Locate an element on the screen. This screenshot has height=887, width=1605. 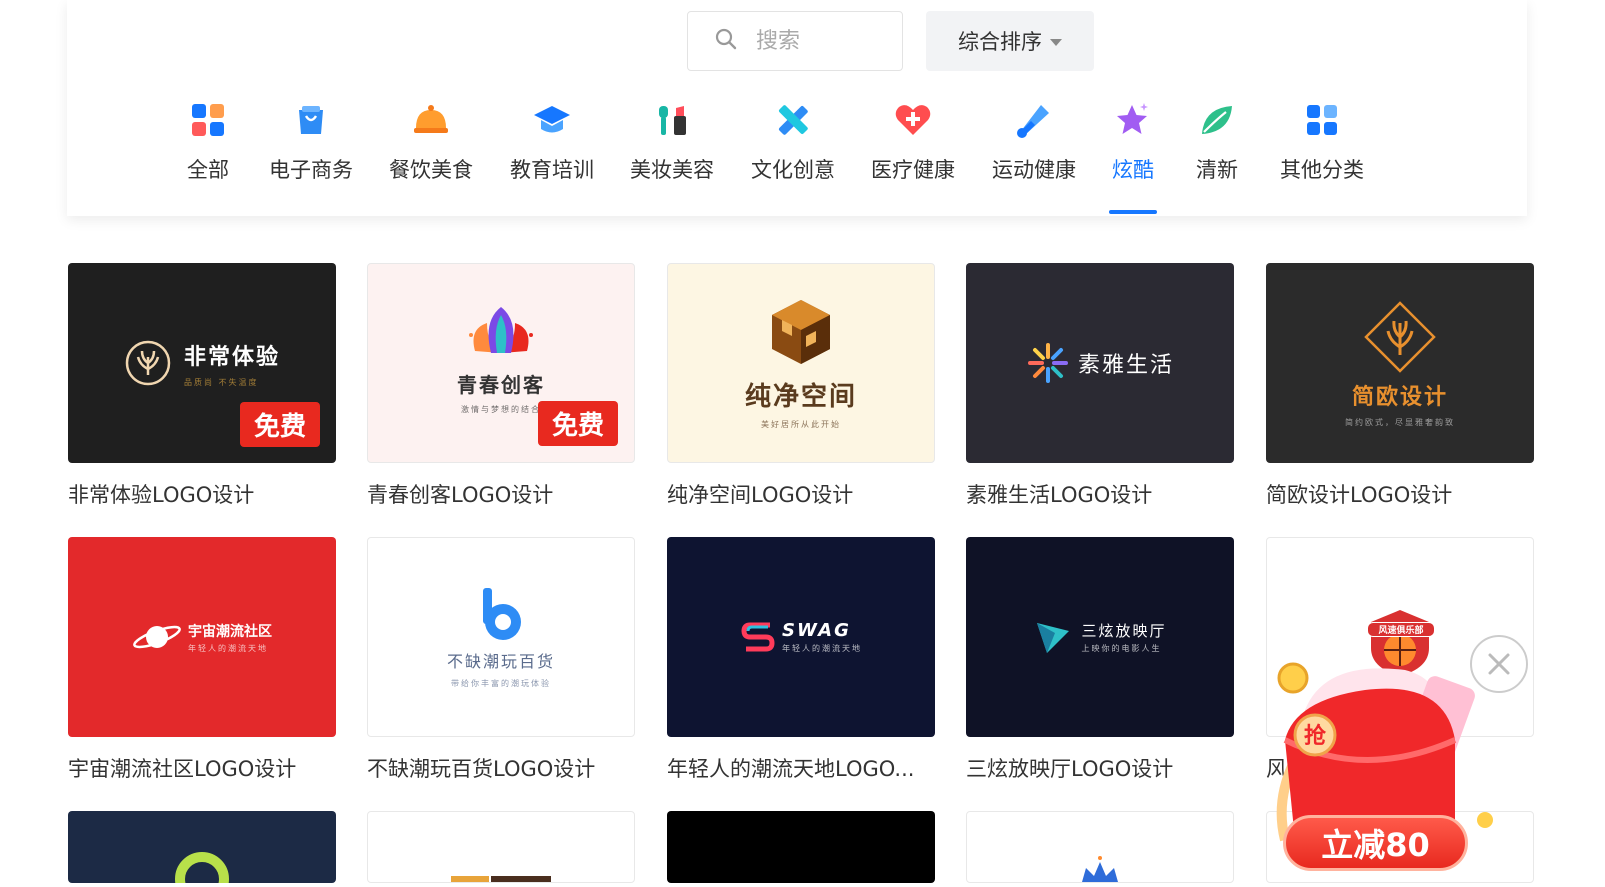
template-thumbnail: 纯净空间 美好居所从此开始 is located at coordinates (801, 363).